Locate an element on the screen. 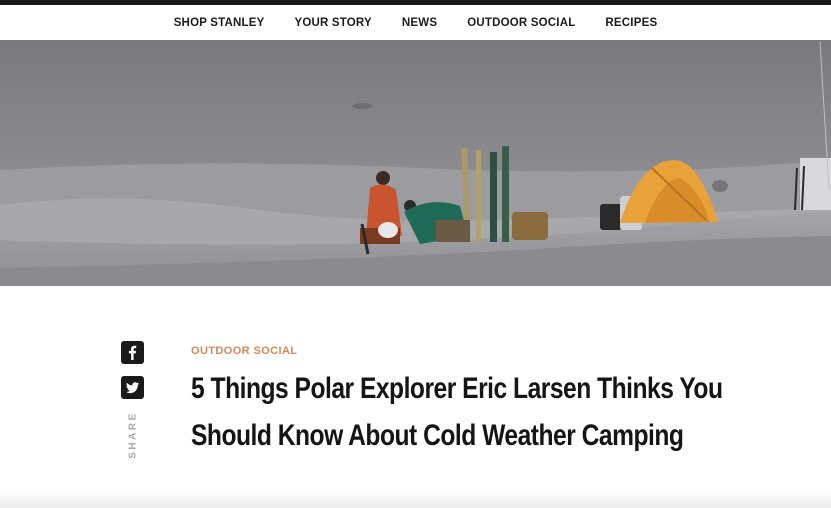 The image size is (831, 508). share-label-text: SHARE is located at coordinates (133, 435).